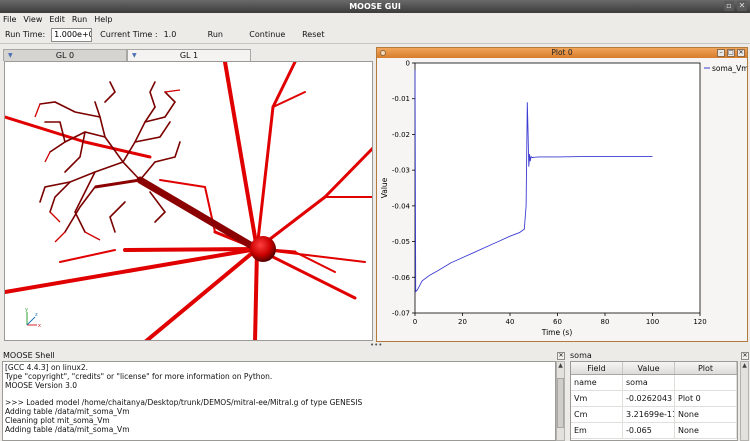 This screenshot has height=441, width=750. I want to click on cell-field: Em, so click(597, 430).